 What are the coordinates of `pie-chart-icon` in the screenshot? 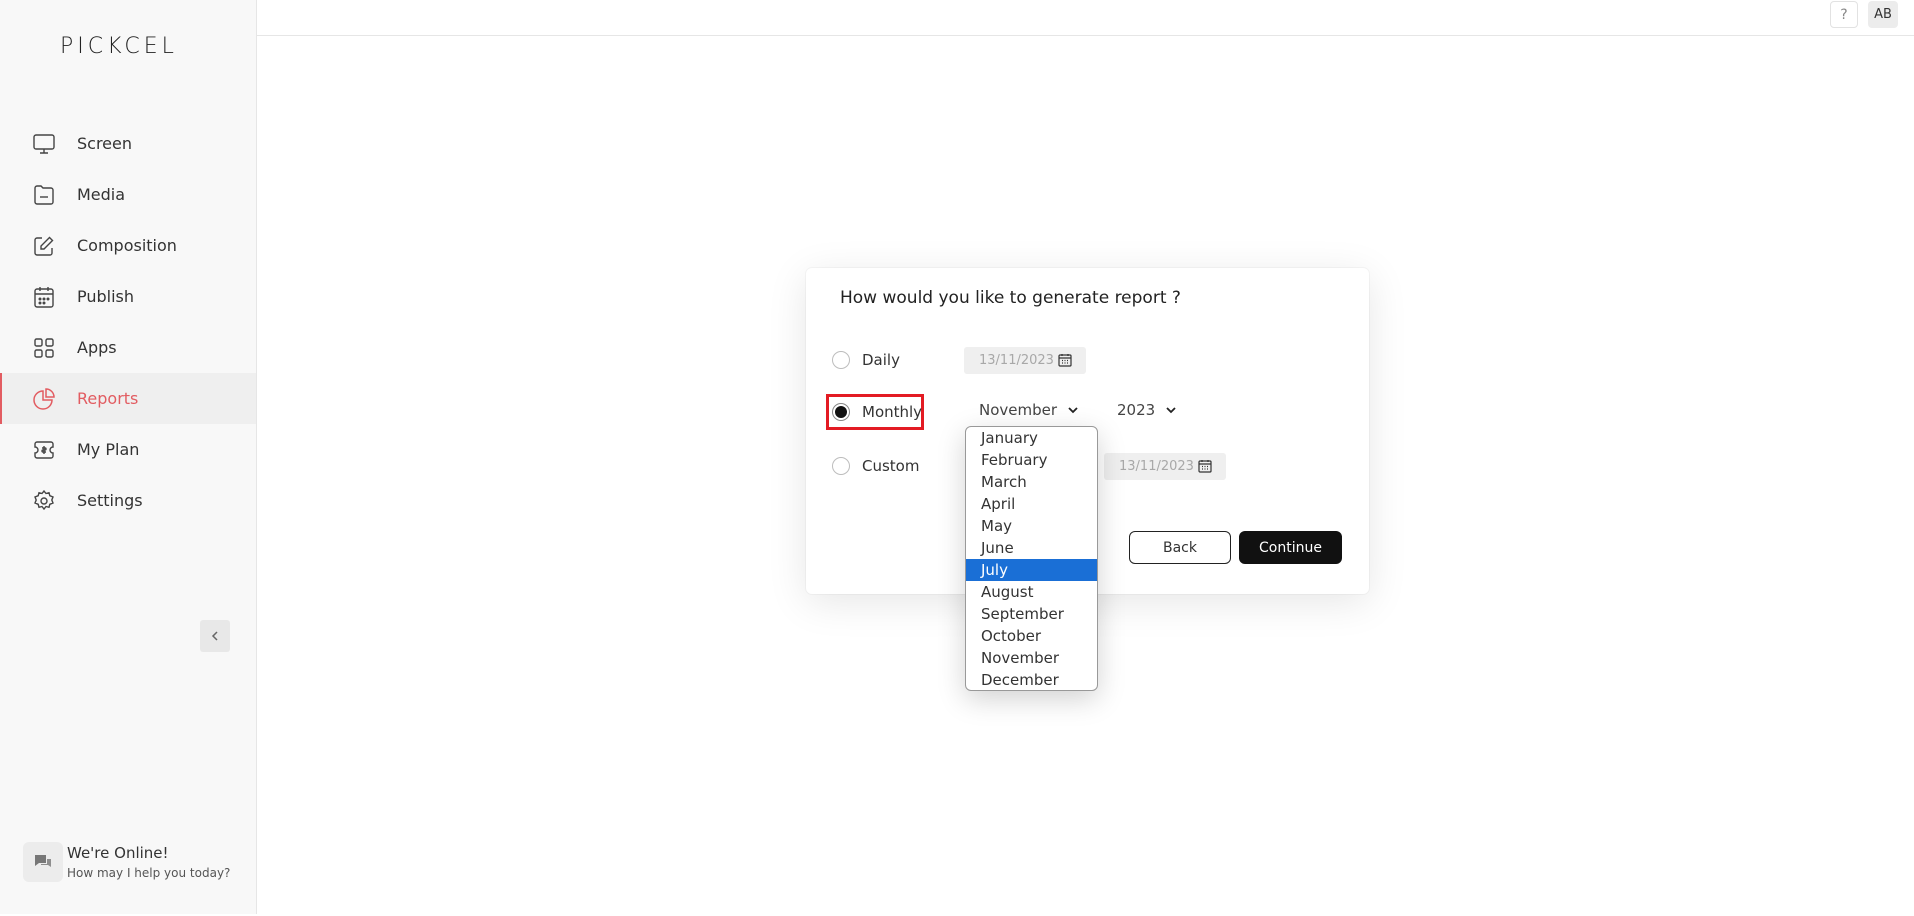 It's located at (44, 399).